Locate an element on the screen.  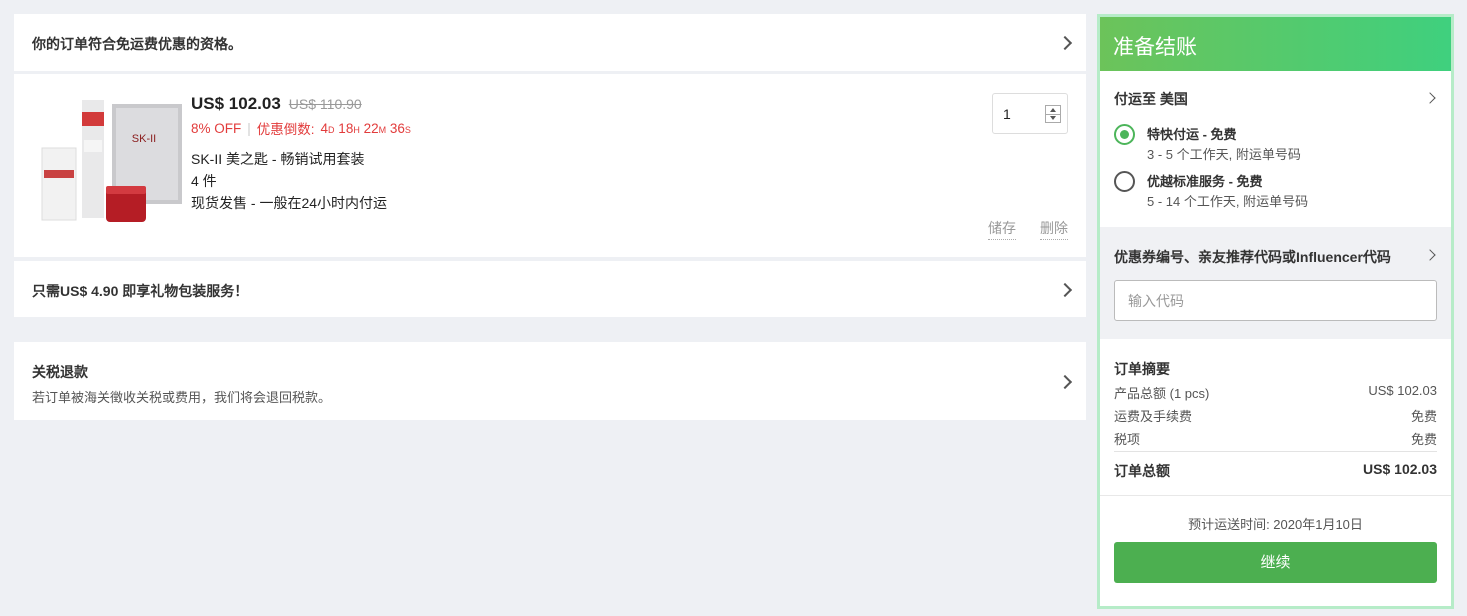
coupon-code-input is located at coordinates (1275, 300).